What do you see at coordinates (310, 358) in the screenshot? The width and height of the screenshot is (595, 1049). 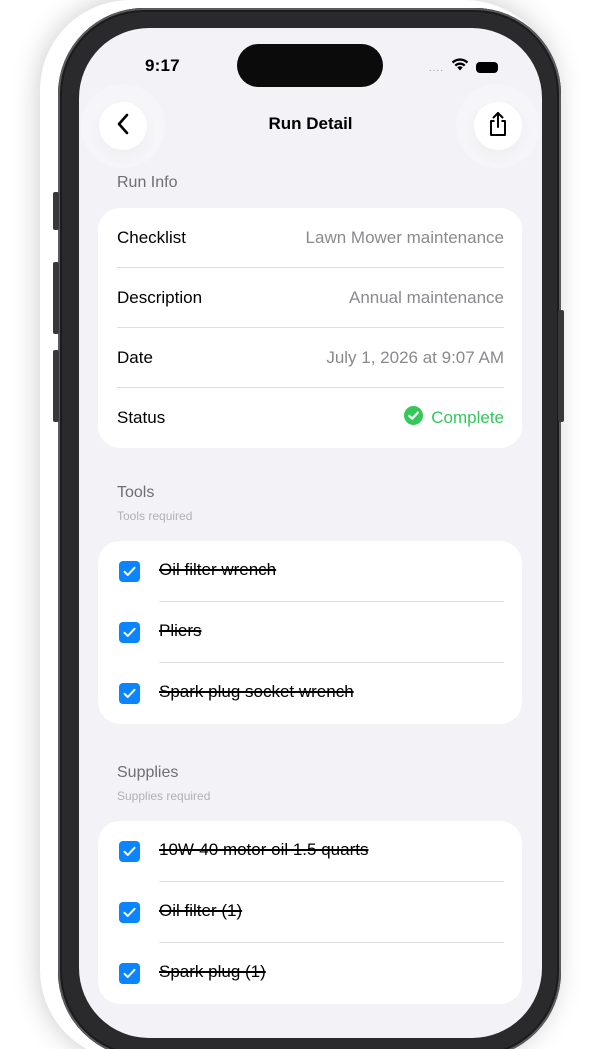 I see `run-info-row-date: Date July 1, 2026 at 9:07 AM` at bounding box center [310, 358].